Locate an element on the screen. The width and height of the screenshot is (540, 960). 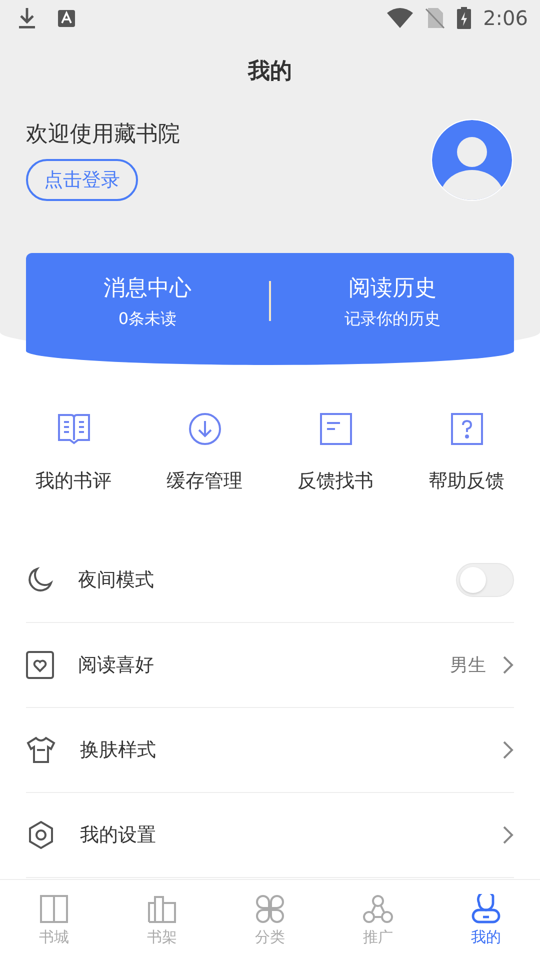
user-icon is located at coordinates (486, 909).